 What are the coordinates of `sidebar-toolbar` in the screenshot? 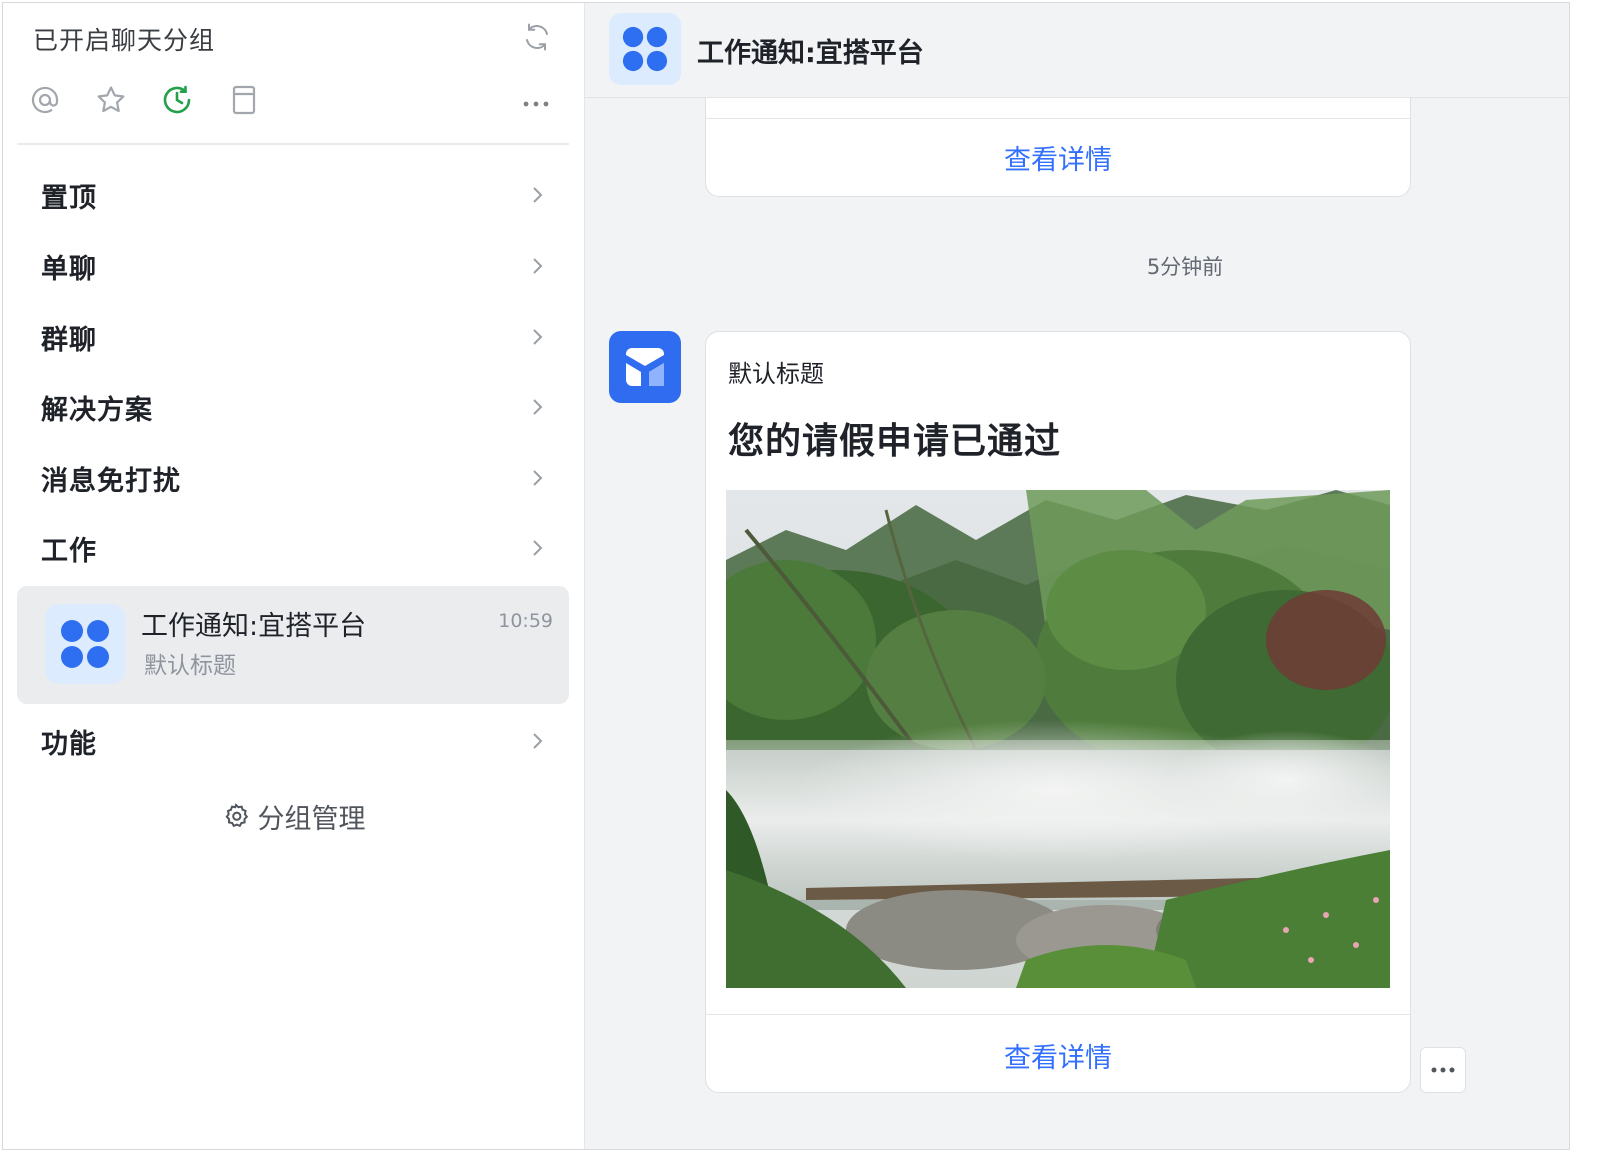 It's located at (293, 103).